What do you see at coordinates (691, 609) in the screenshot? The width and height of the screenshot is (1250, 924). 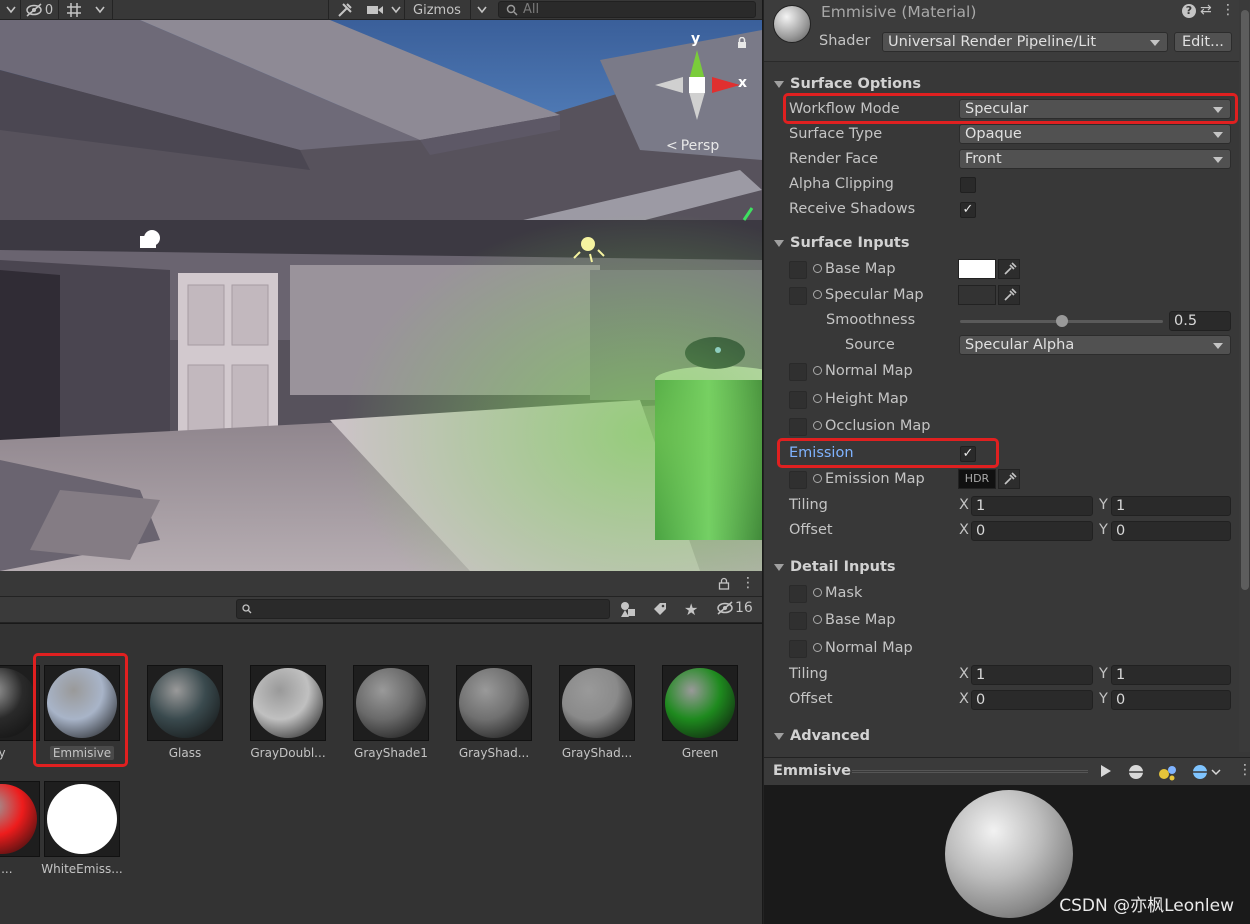 I see `favorite-star-icon: ★` at bounding box center [691, 609].